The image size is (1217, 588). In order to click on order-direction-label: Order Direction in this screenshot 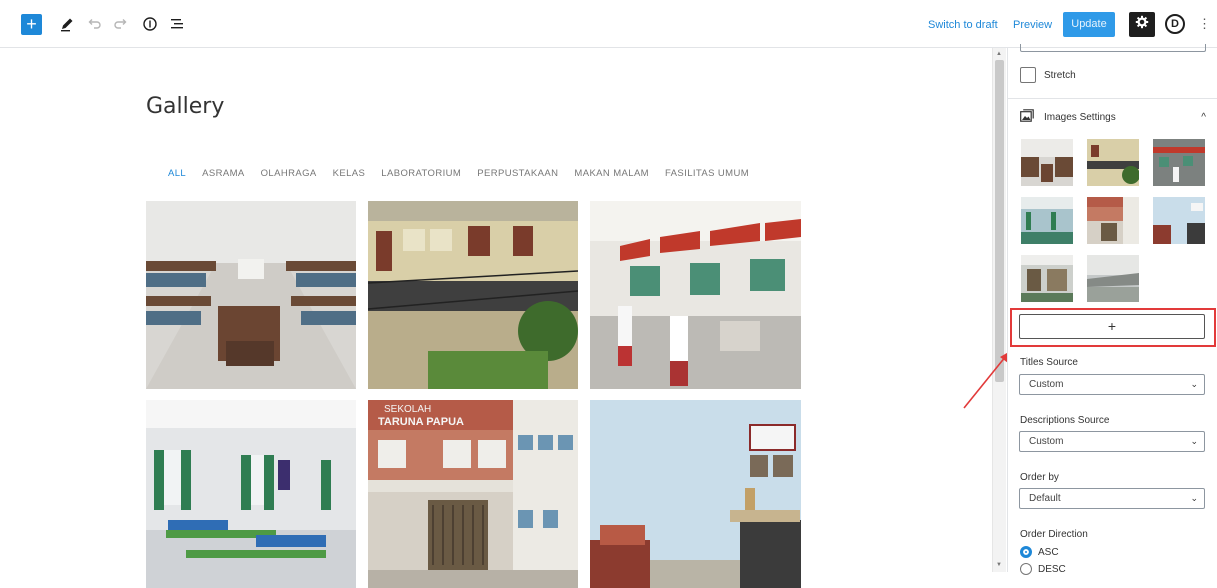, I will do `click(1054, 534)`.